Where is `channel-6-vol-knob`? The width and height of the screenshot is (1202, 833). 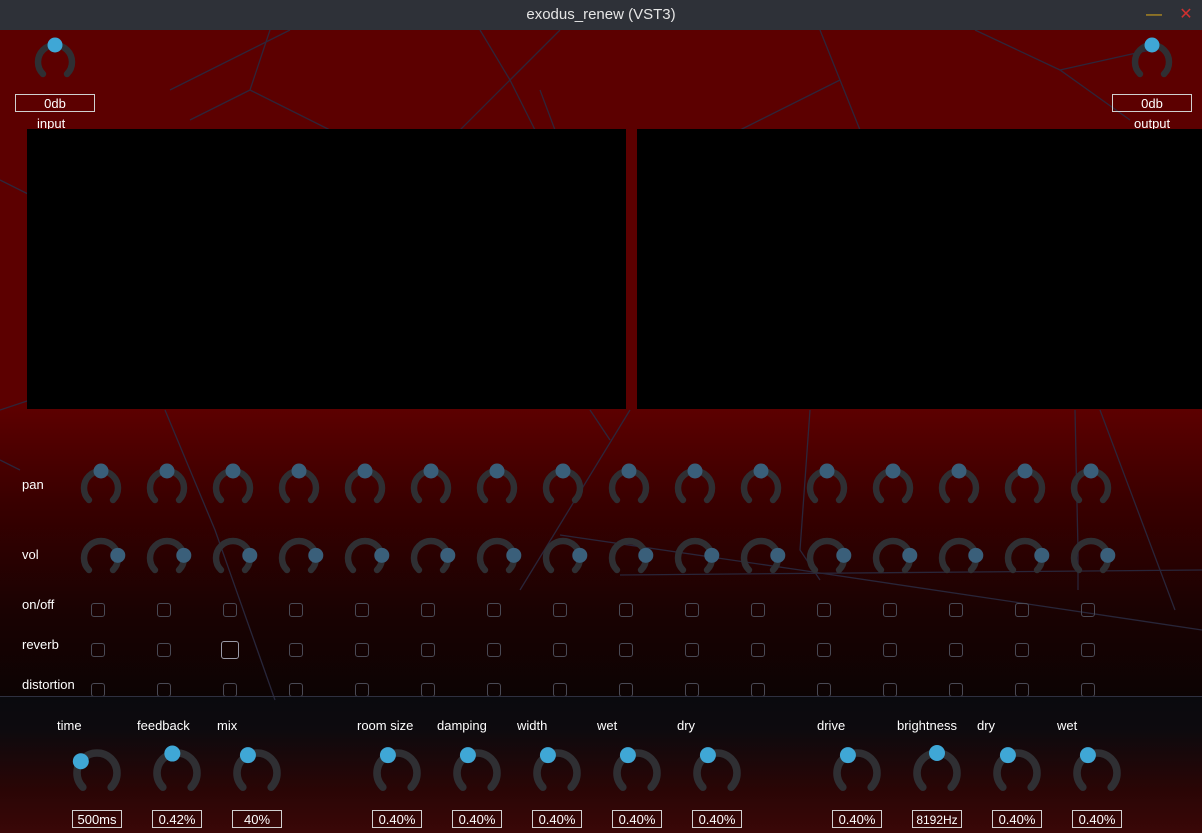 channel-6-vol-knob is located at coordinates (431, 558).